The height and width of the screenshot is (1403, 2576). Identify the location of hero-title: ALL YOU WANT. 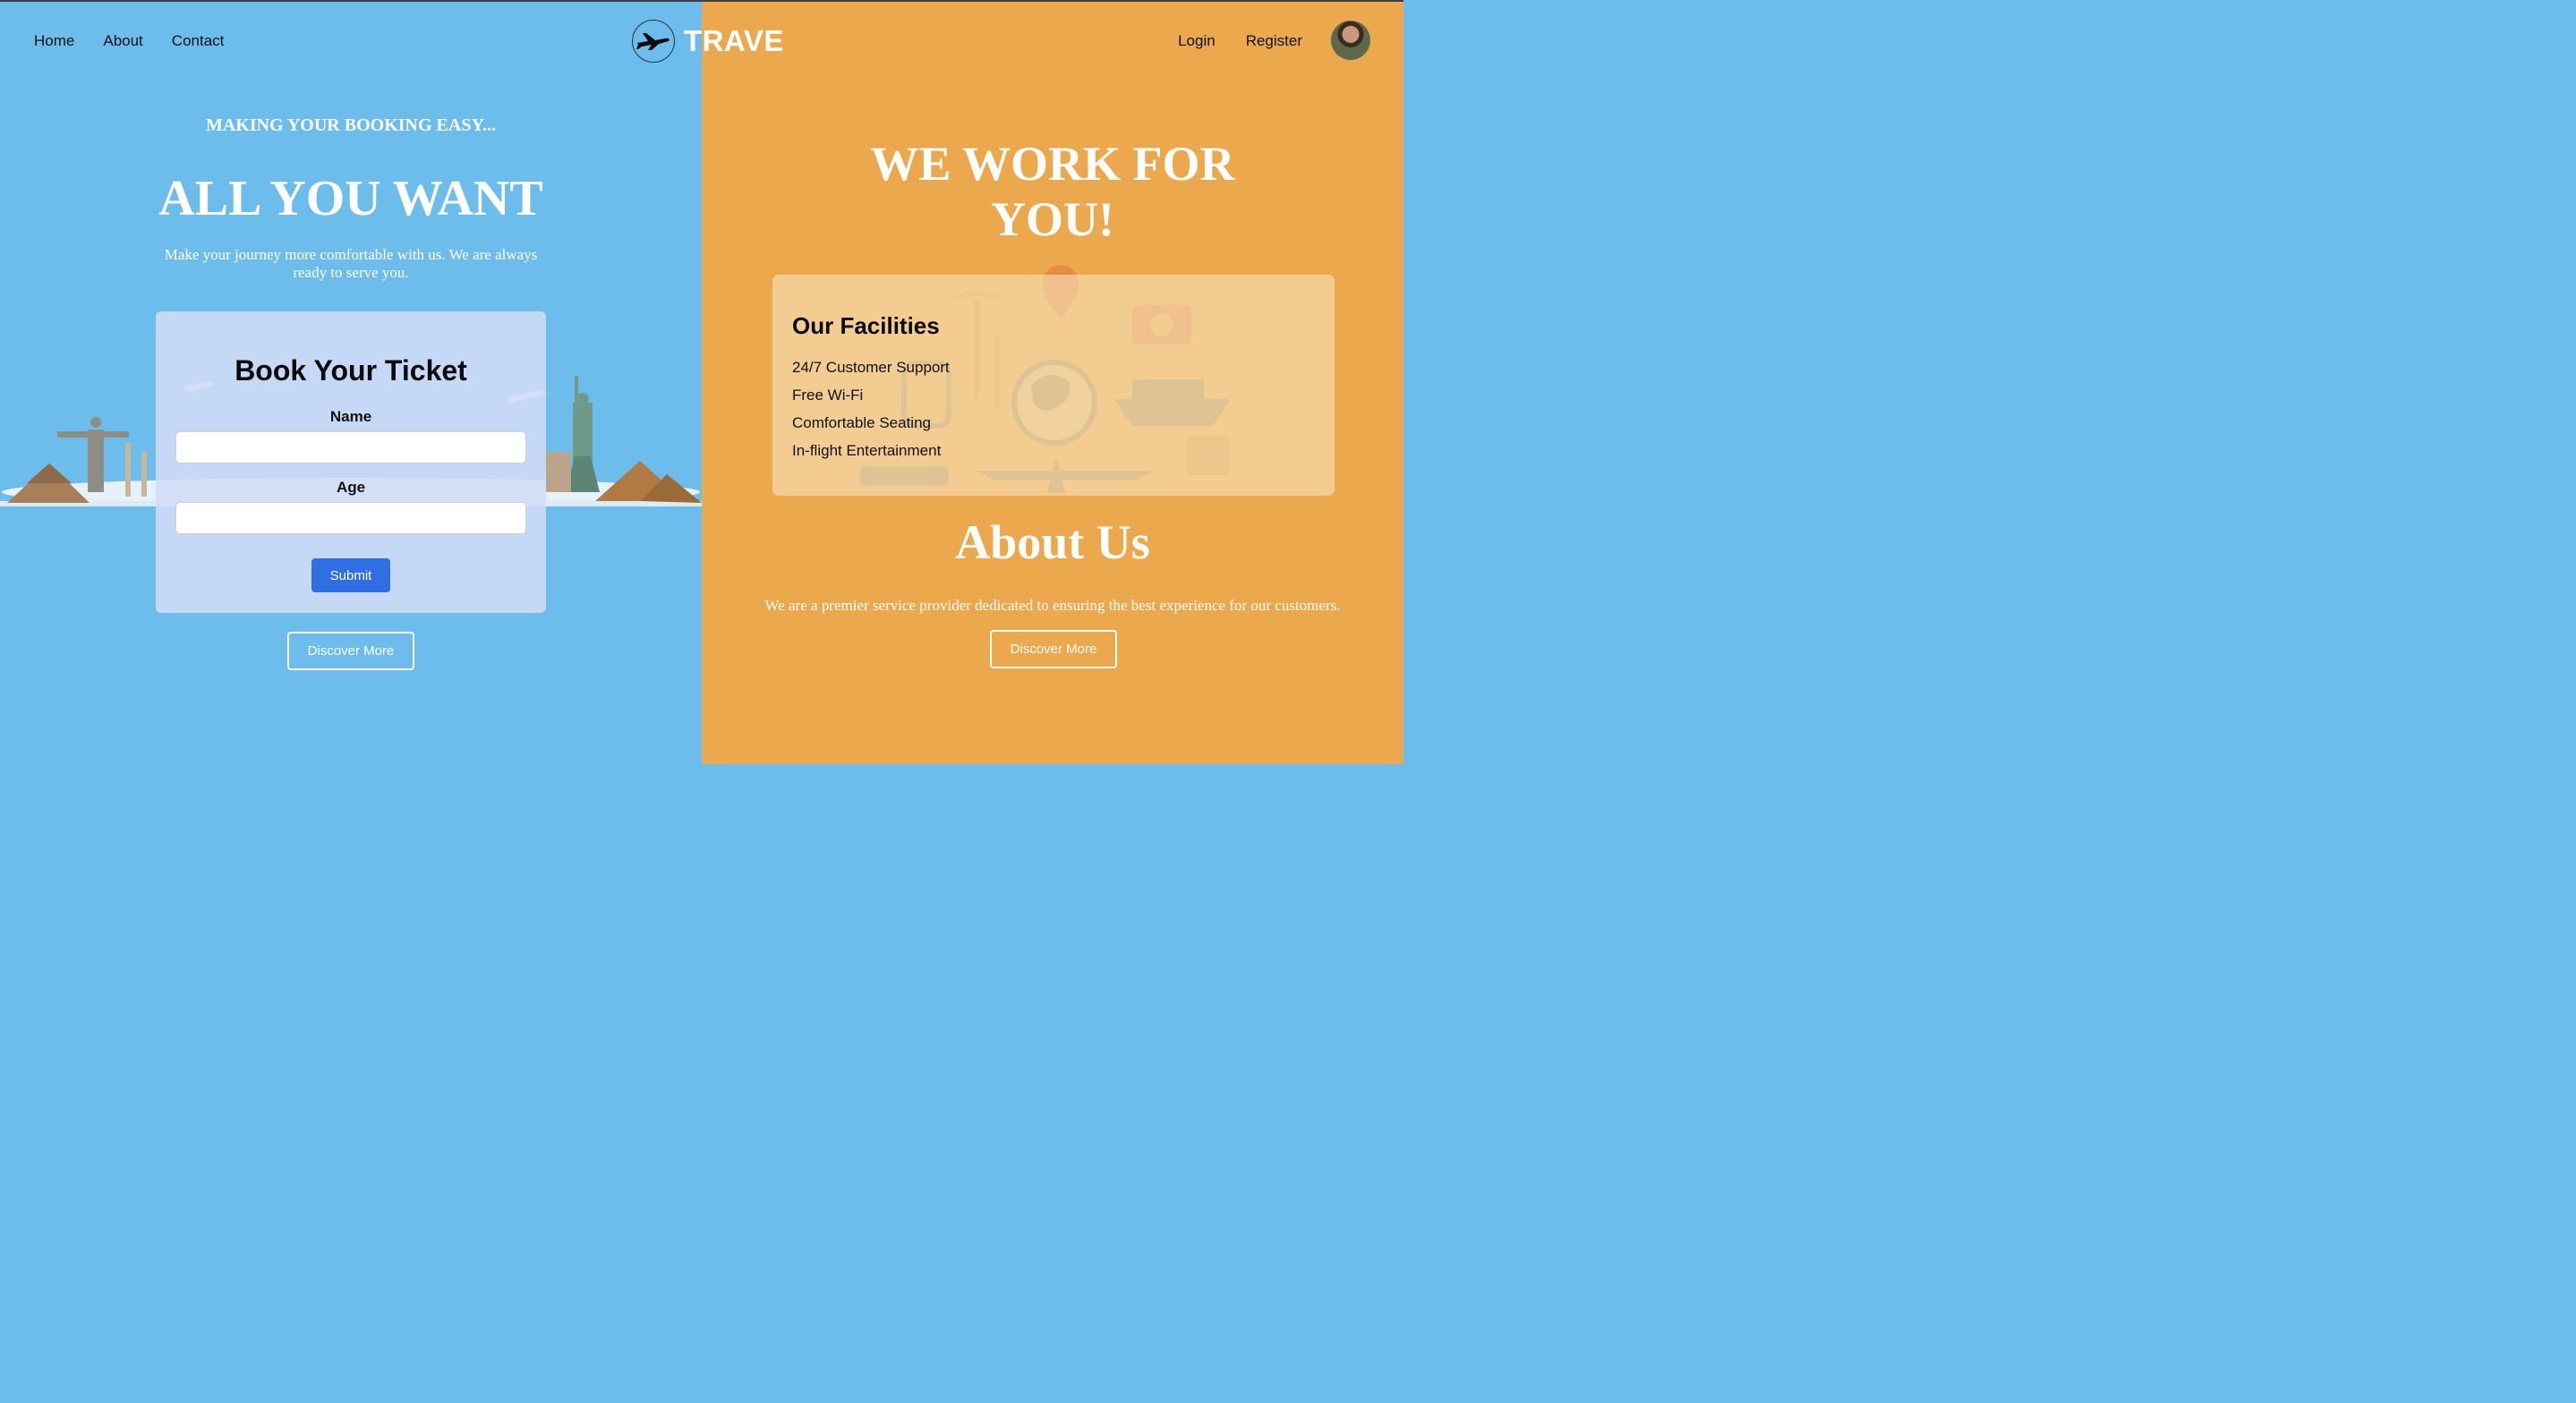
(350, 198).